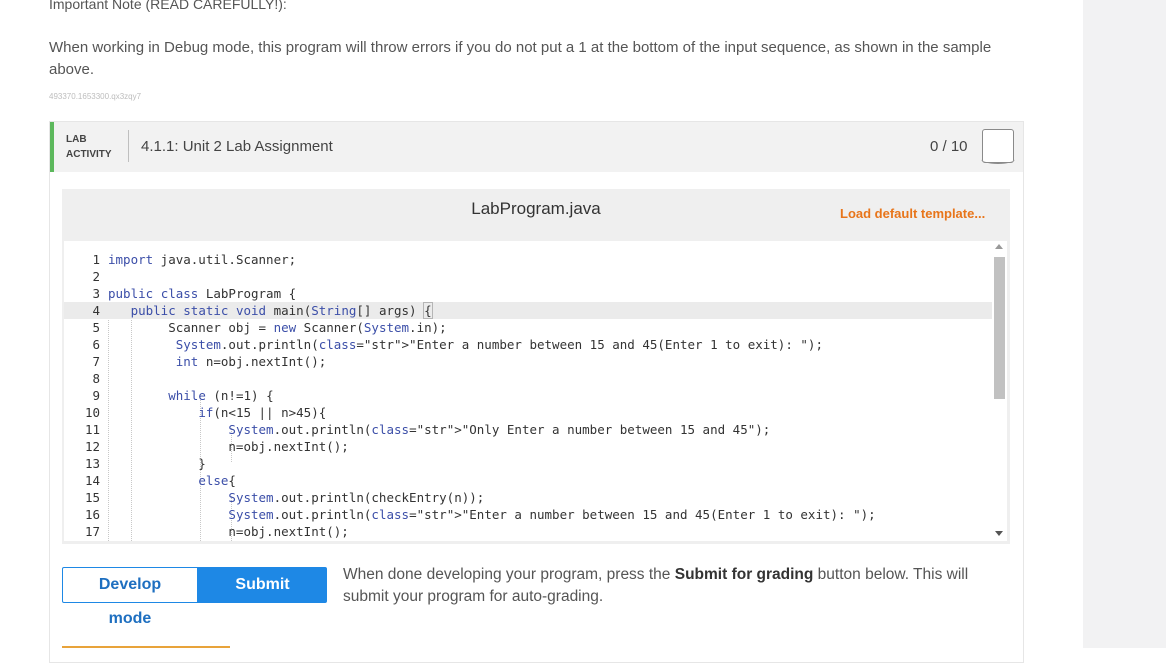 This screenshot has height=663, width=1166. Describe the element at coordinates (998, 146) in the screenshot. I see `score-ribbon-icon` at that location.